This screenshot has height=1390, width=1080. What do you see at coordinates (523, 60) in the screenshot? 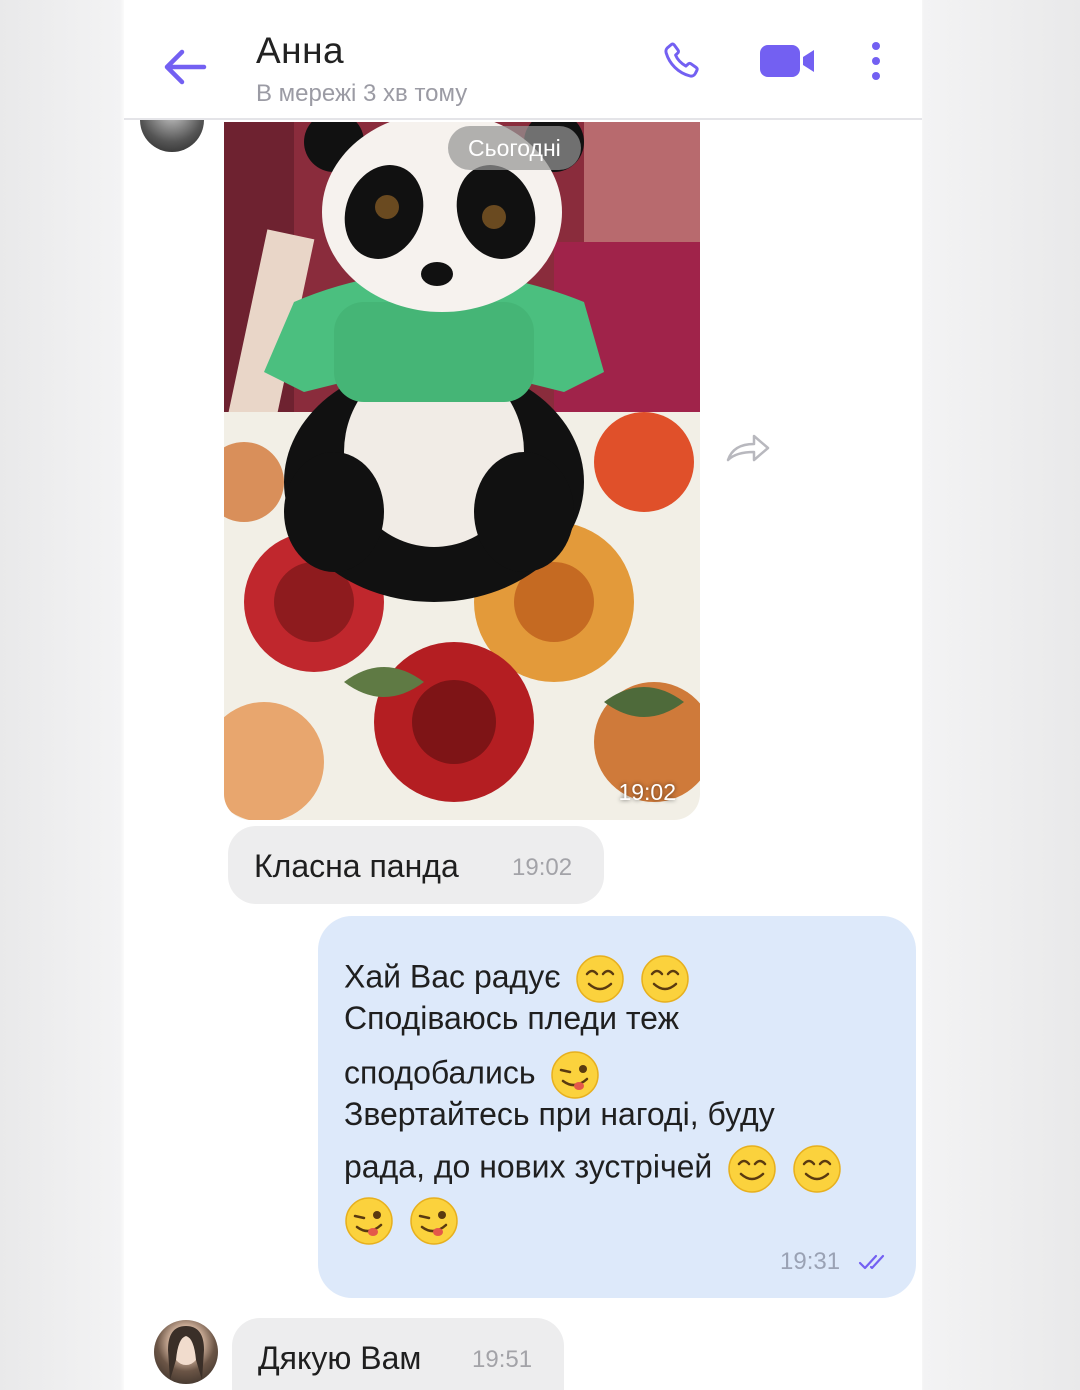
I see `chat-header: Анна В мережі 3 хв тому` at bounding box center [523, 60].